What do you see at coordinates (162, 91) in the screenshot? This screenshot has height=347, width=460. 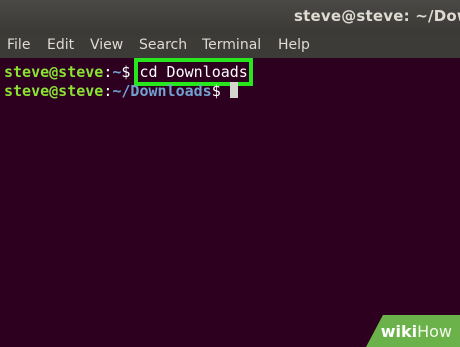 I see `prompt-path: ~/Downloads` at bounding box center [162, 91].